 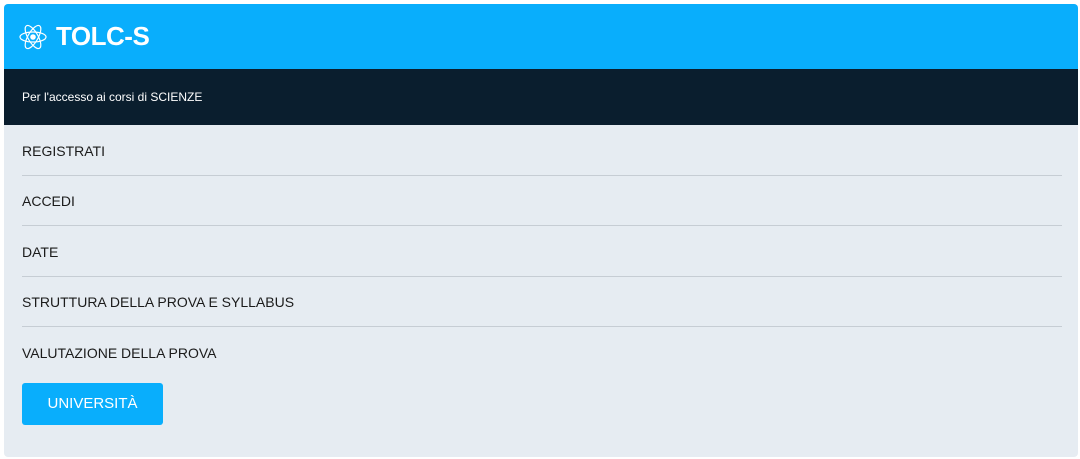 I want to click on menu-item-accedi: ACCEDI, so click(x=542, y=201).